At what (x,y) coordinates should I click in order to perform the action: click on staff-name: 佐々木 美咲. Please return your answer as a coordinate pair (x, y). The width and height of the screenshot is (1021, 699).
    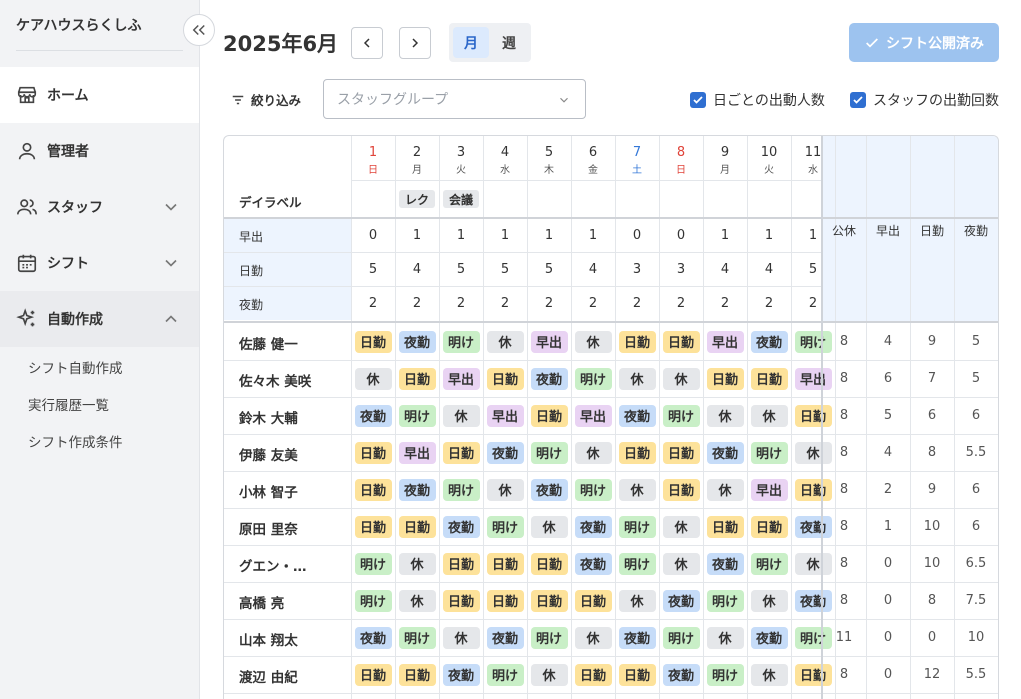
    Looking at the image, I should click on (275, 380).